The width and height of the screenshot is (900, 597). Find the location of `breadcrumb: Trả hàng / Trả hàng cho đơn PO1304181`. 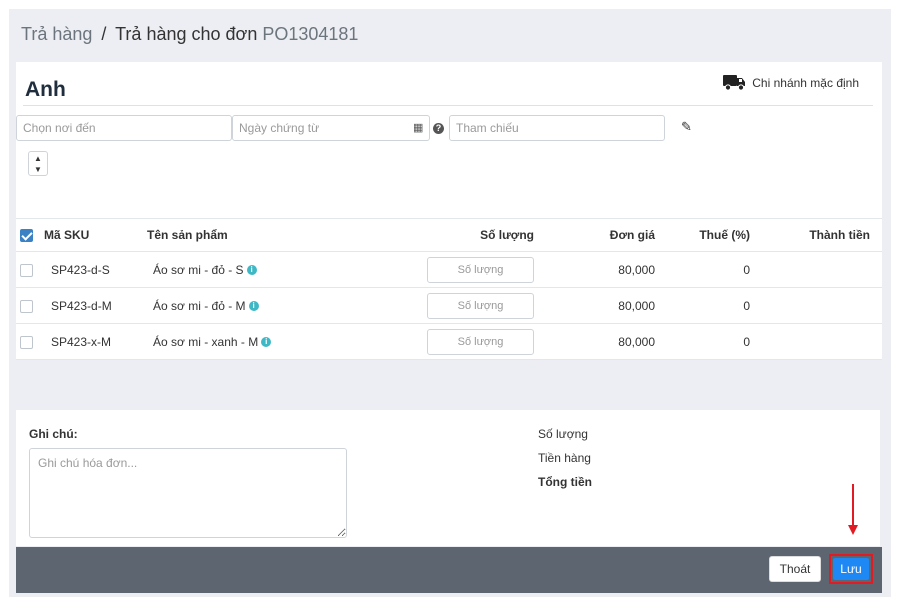

breadcrumb: Trả hàng / Trả hàng cho đơn PO1304181 is located at coordinates (189, 34).